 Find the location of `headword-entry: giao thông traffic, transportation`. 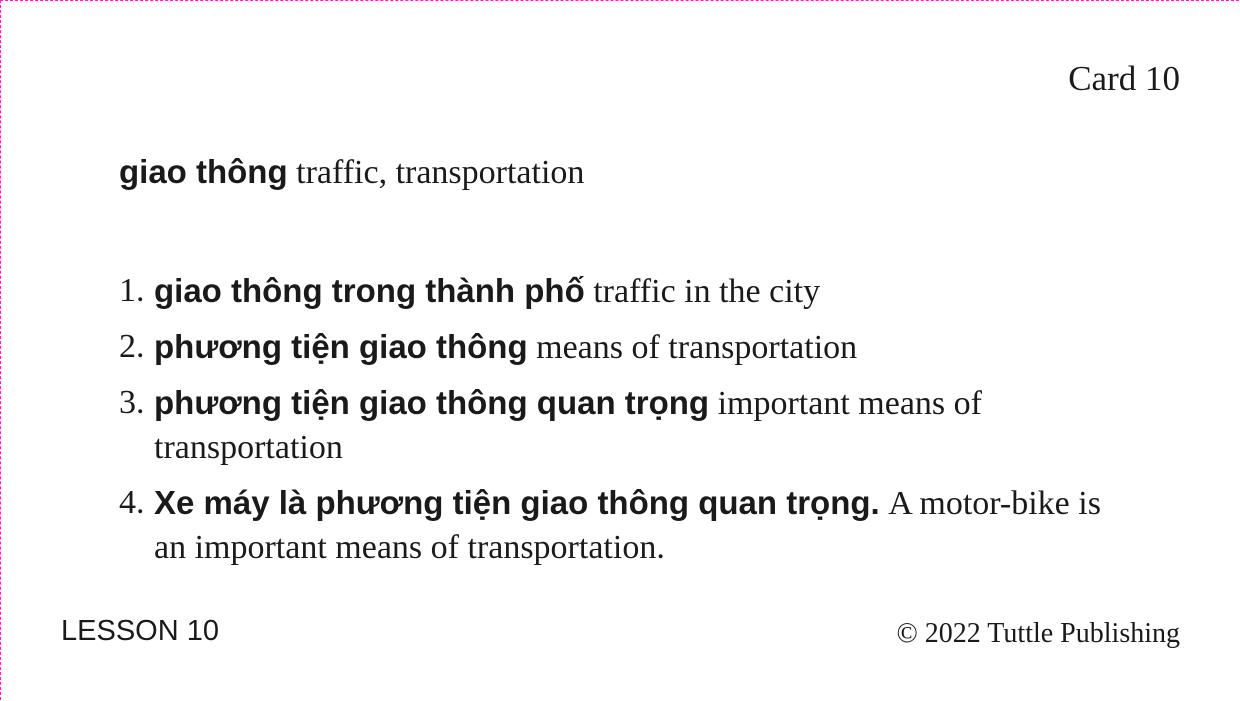

headword-entry: giao thông traffic, transportation is located at coordinates (351, 172).